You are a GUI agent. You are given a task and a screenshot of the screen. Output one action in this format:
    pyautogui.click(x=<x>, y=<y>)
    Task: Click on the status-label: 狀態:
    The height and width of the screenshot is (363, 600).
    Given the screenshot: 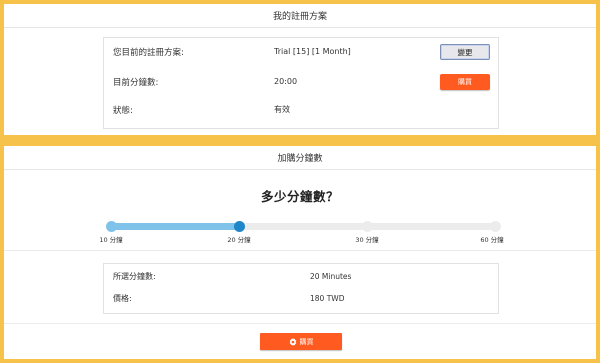 What is the action you would take?
    pyautogui.click(x=123, y=111)
    